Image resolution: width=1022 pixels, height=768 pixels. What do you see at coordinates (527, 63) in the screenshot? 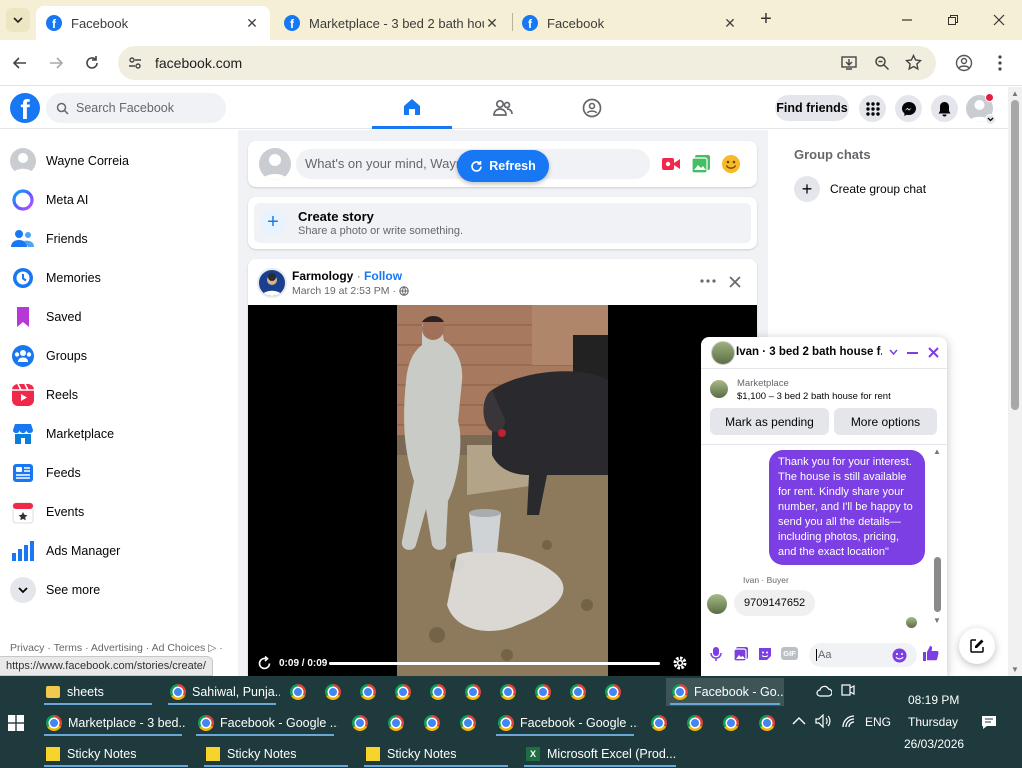
I see `omnibox: facebook.com` at bounding box center [527, 63].